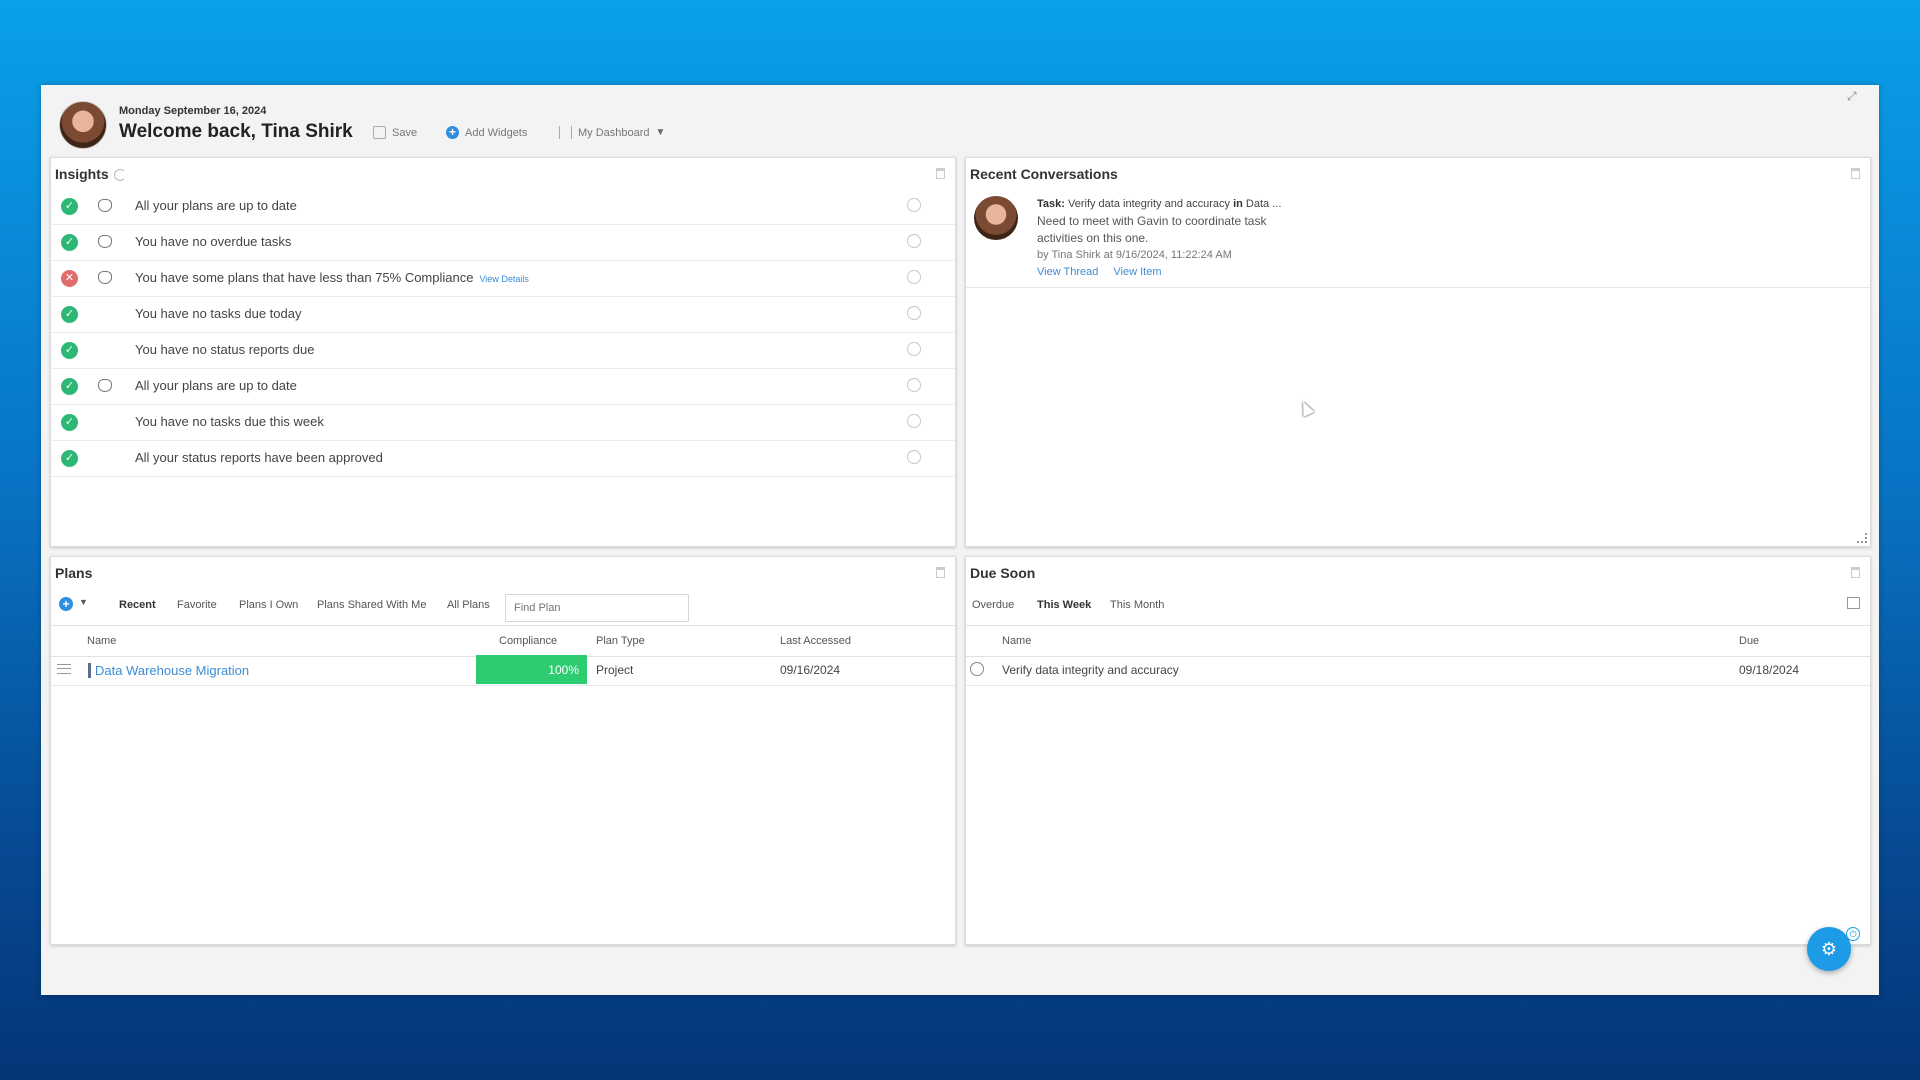  I want to click on insight-text: You have no tasks due this week, so click(229, 421).